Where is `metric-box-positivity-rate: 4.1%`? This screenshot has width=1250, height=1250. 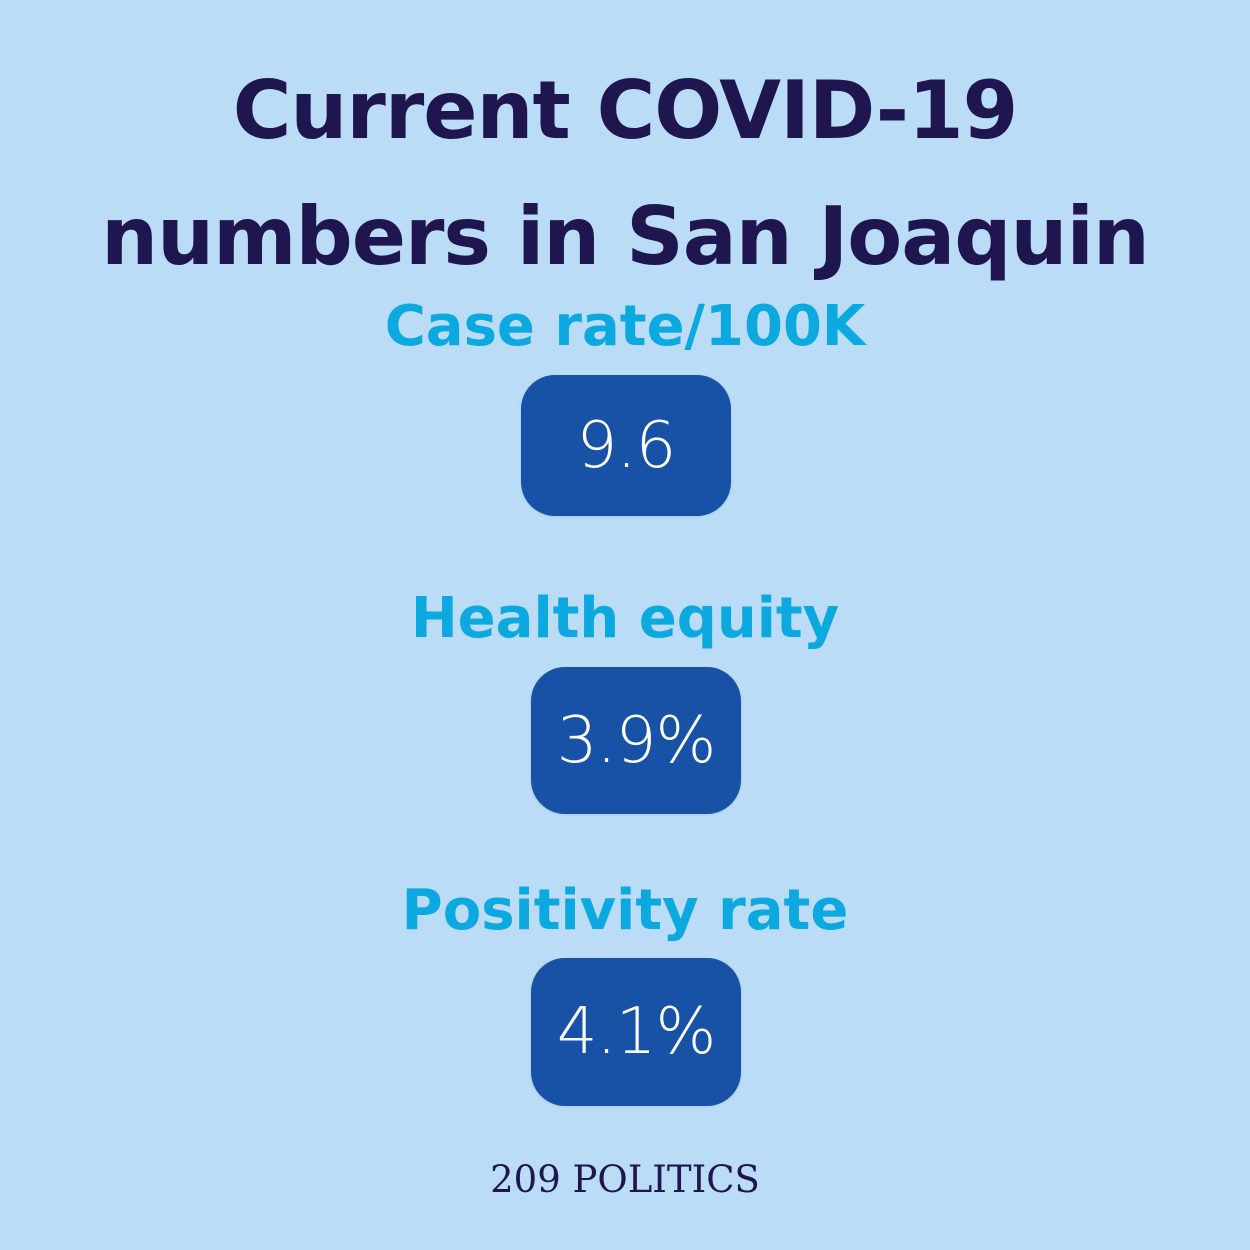 metric-box-positivity-rate: 4.1% is located at coordinates (636, 1032).